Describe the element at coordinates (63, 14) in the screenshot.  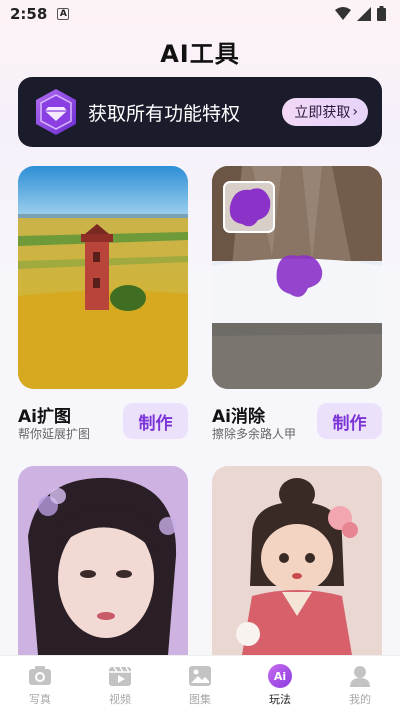
I see `notification-icon: A` at that location.